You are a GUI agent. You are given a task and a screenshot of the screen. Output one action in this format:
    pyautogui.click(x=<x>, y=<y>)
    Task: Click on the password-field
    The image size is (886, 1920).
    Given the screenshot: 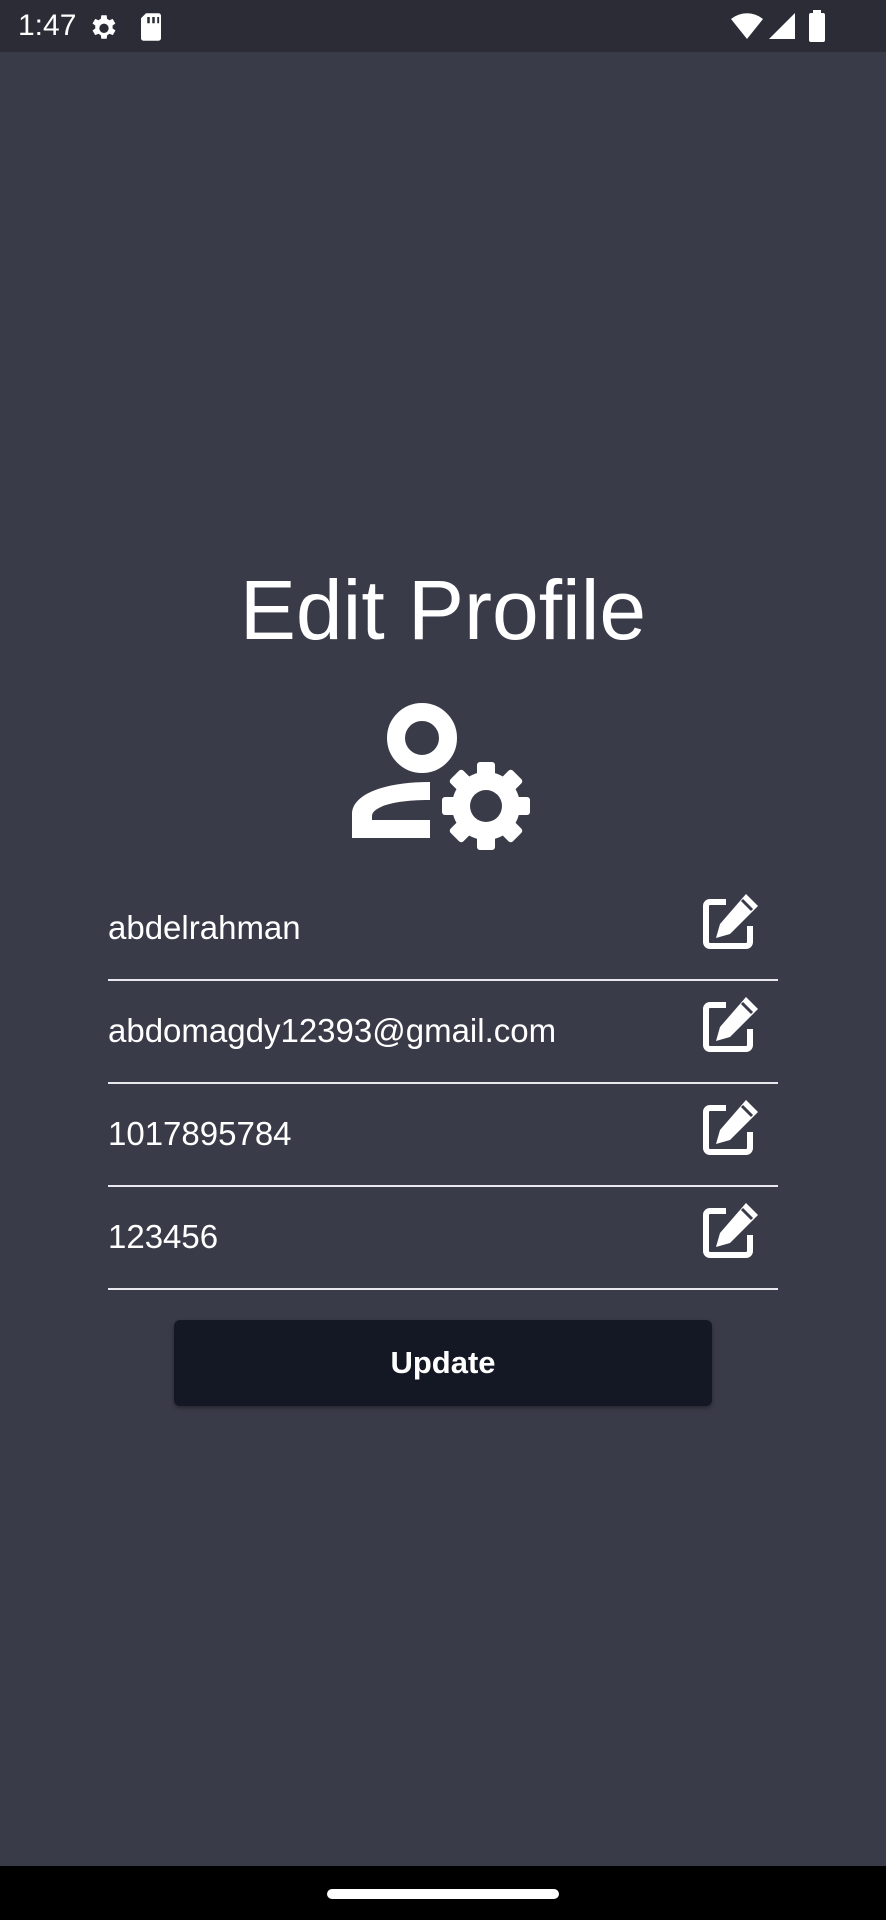 What is the action you would take?
    pyautogui.click(x=443, y=1238)
    